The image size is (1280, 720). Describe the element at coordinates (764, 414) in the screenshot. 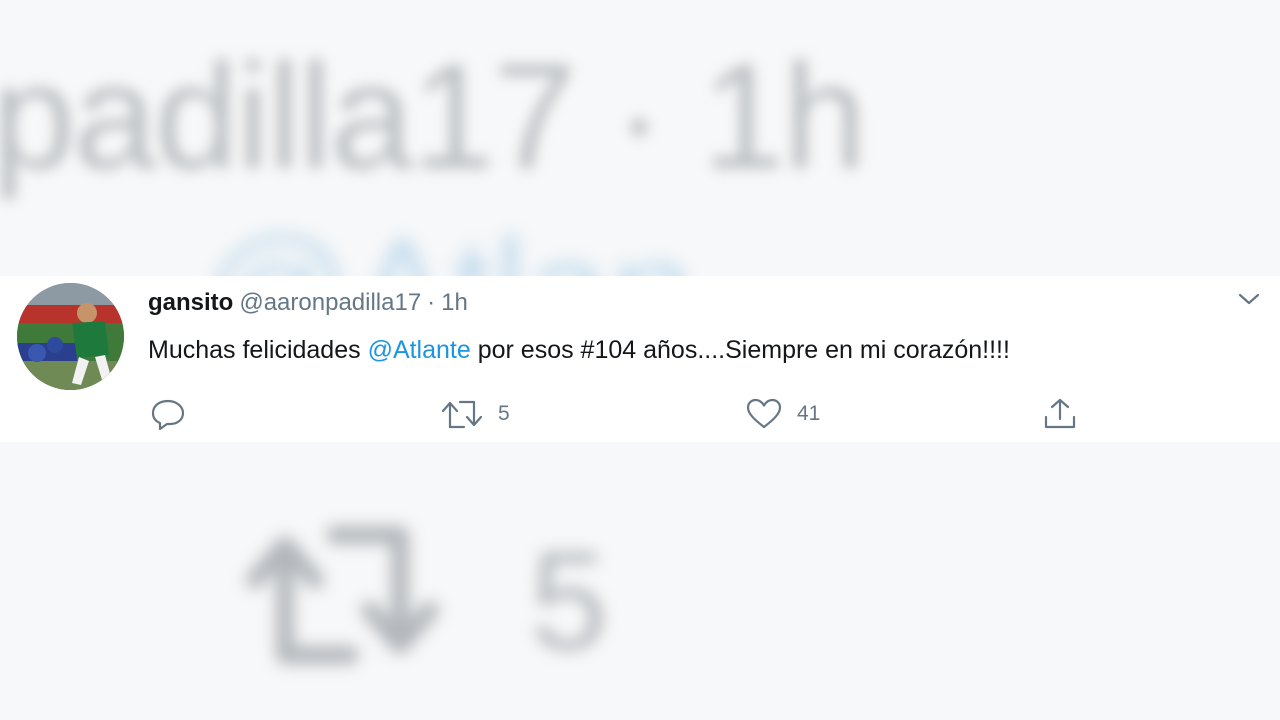

I see `heart-icon` at that location.